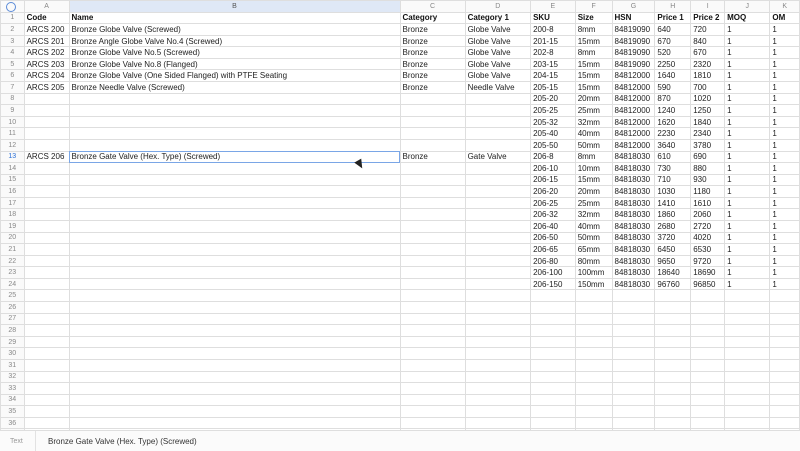  Describe the element at coordinates (593, 191) in the screenshot. I see `cell-f16: 20mm` at that location.